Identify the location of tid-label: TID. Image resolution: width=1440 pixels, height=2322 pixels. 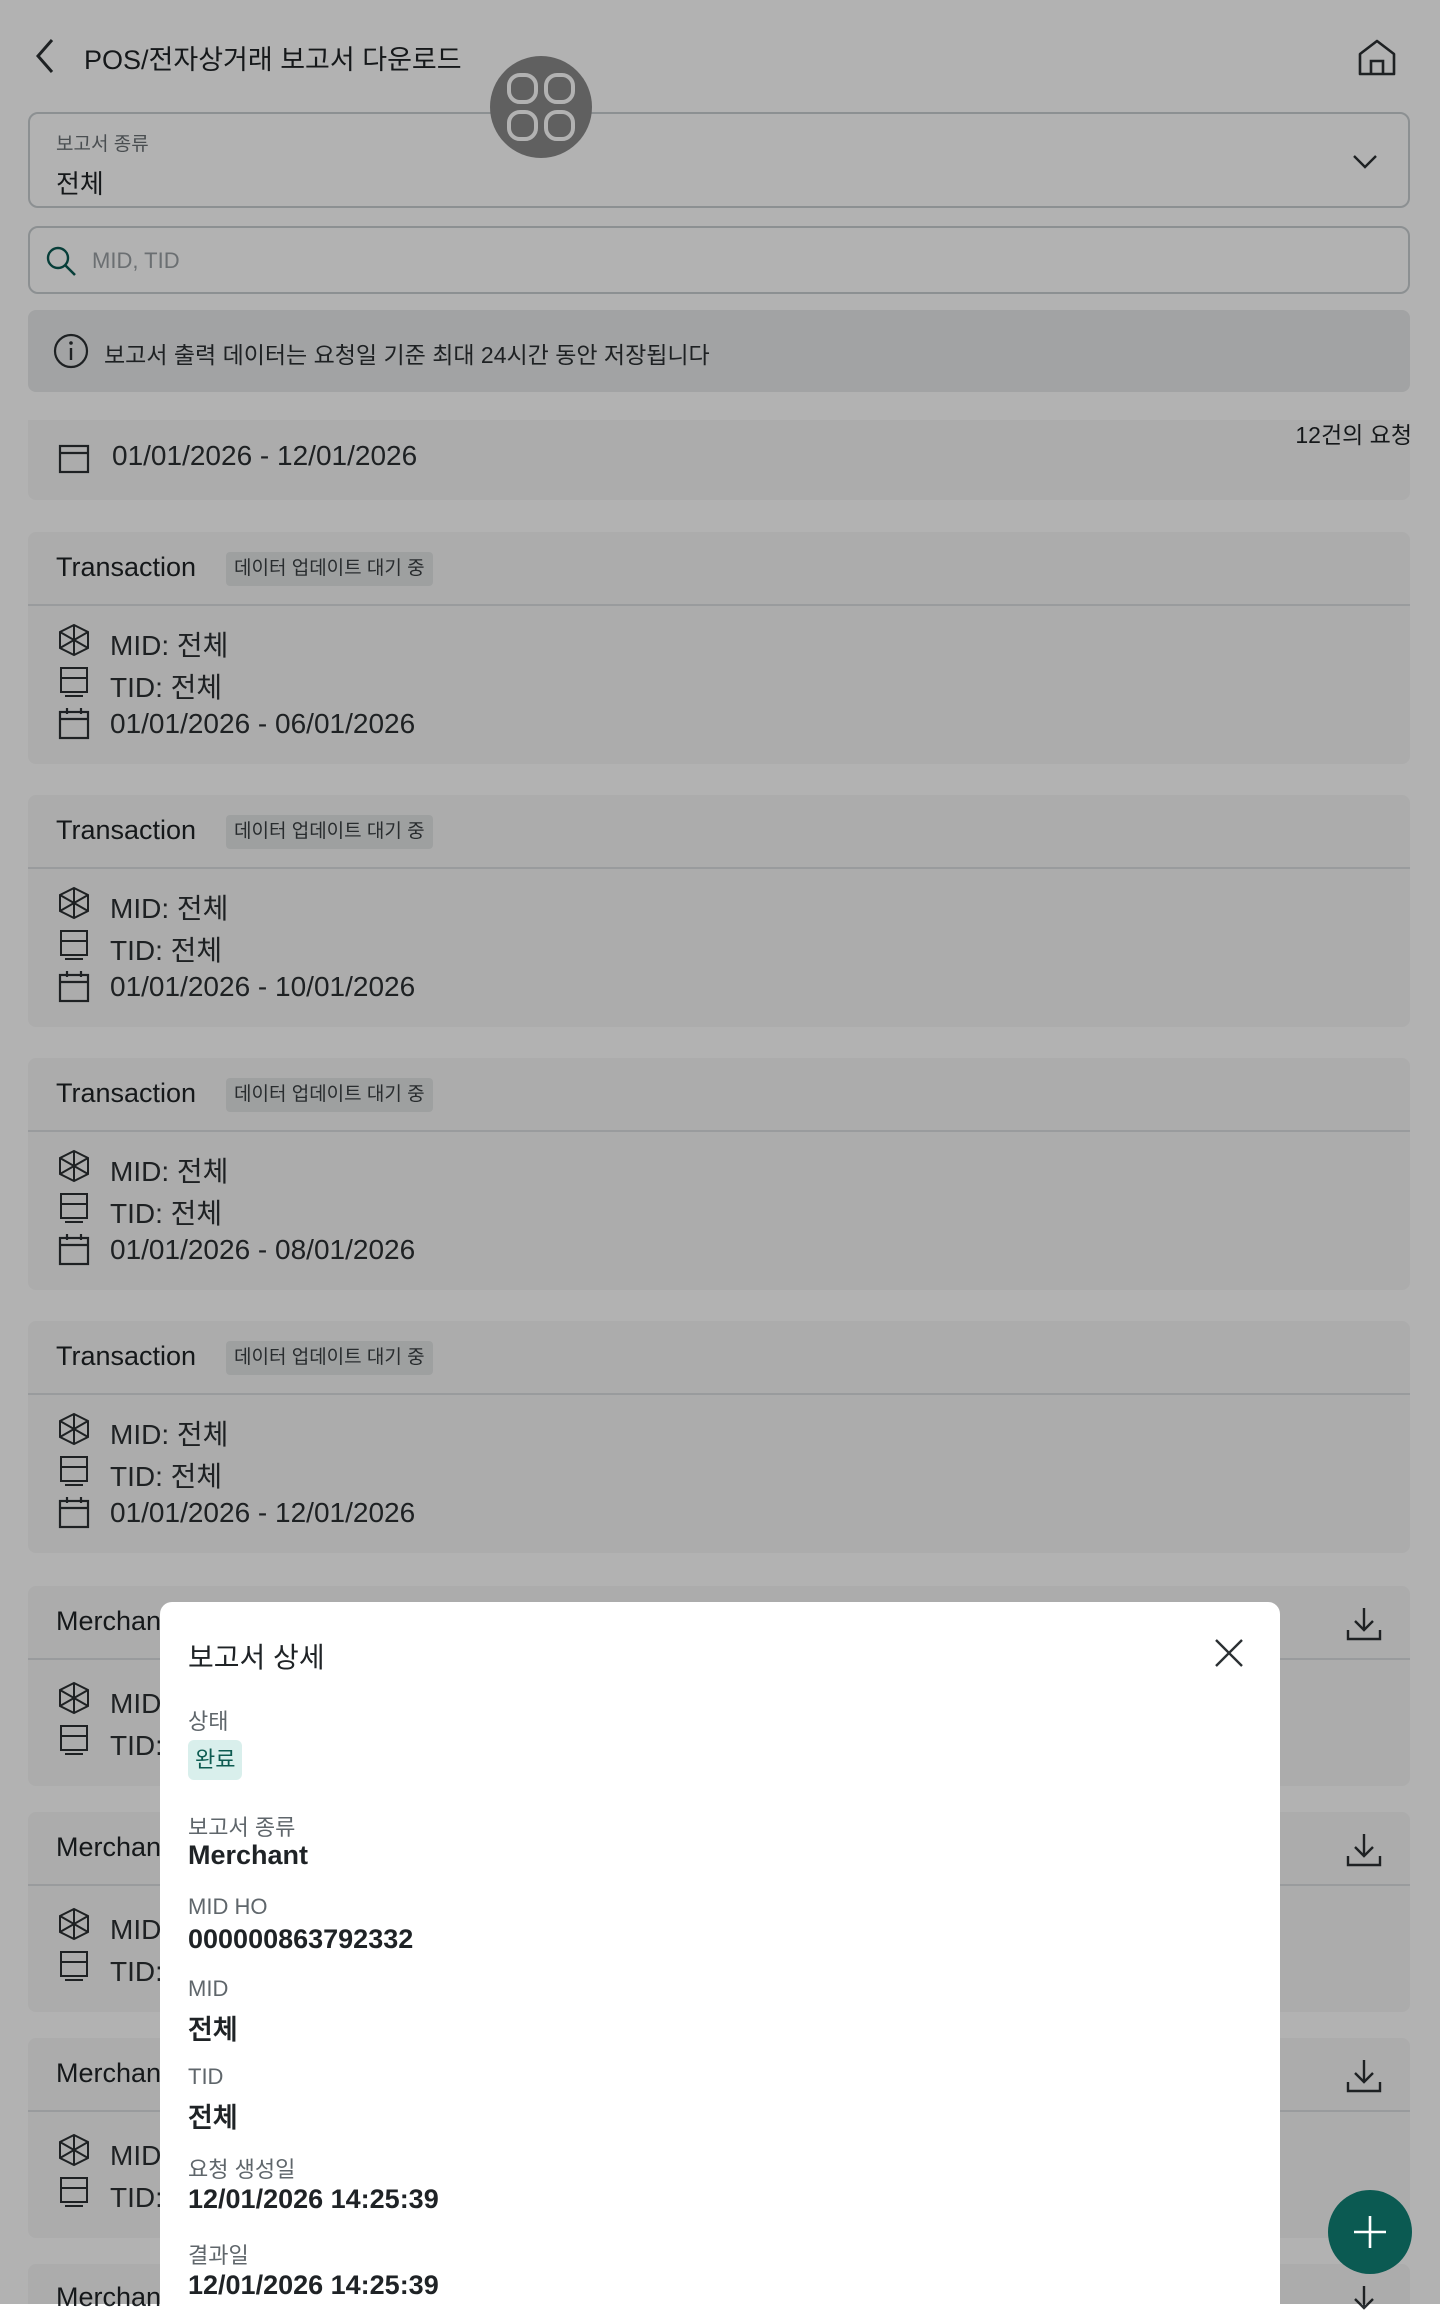
(206, 2076).